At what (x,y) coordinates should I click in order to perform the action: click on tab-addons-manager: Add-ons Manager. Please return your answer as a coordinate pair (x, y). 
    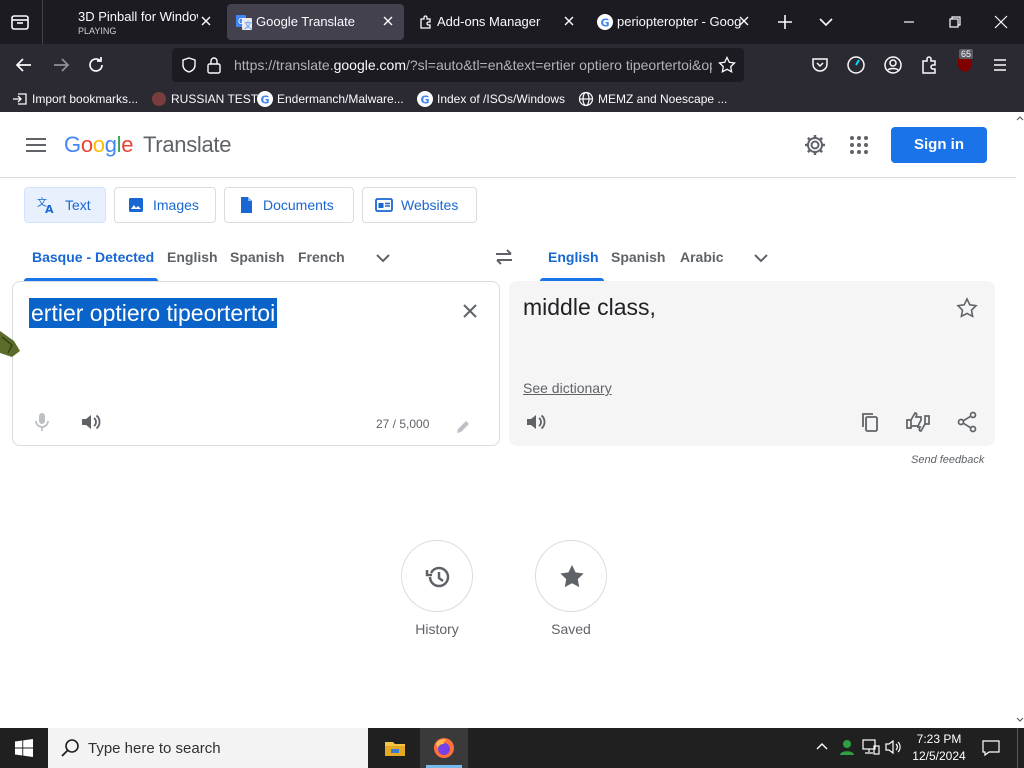
    Looking at the image, I should click on (496, 22).